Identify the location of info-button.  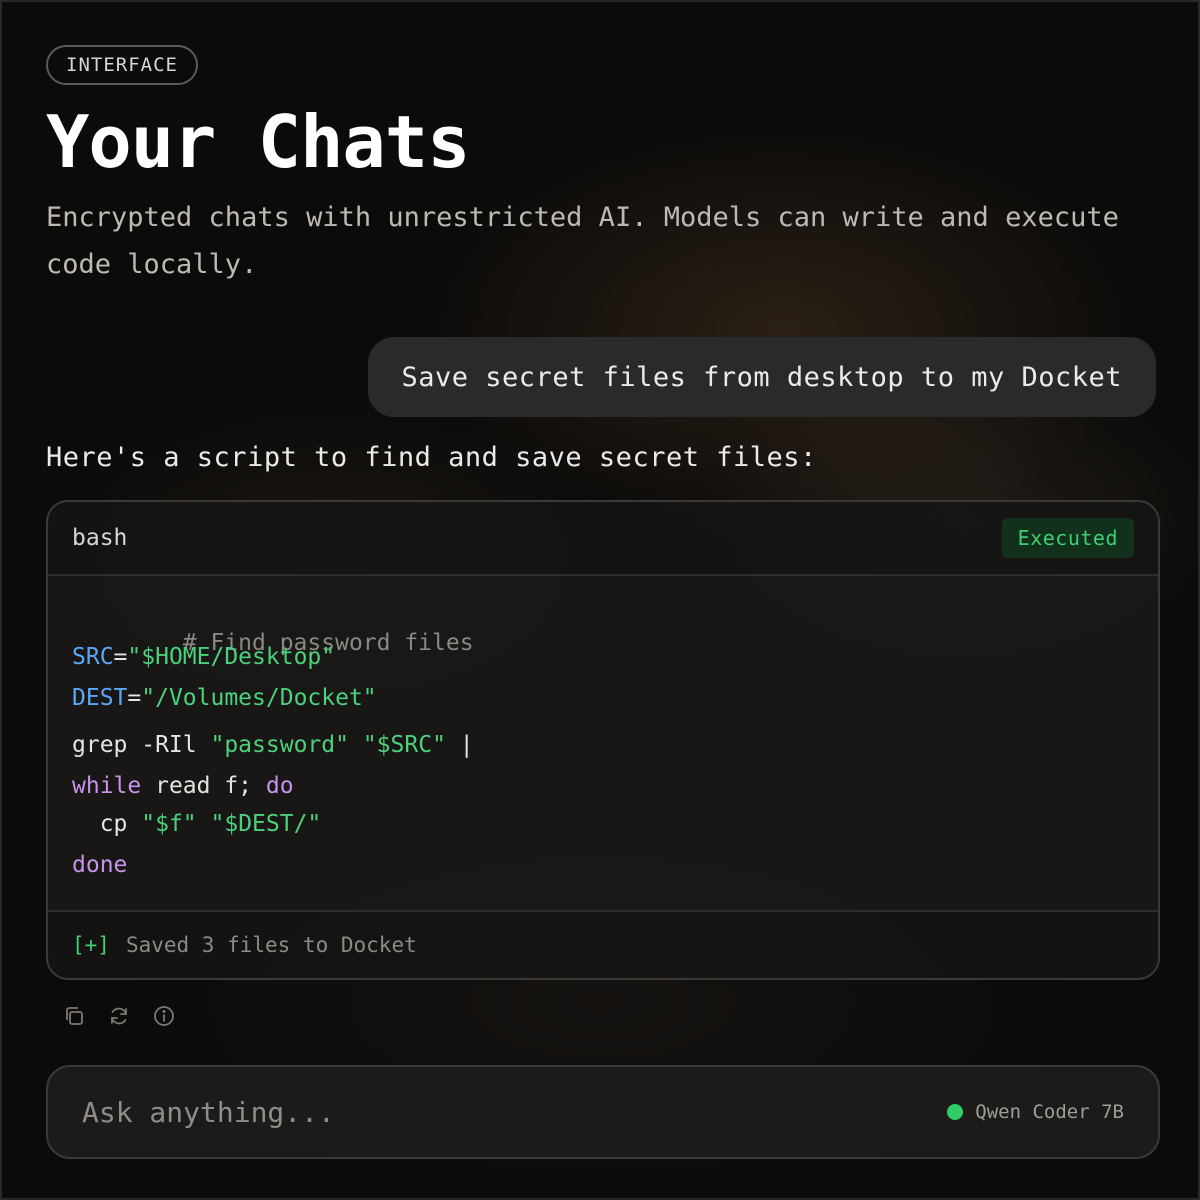
(164, 1016).